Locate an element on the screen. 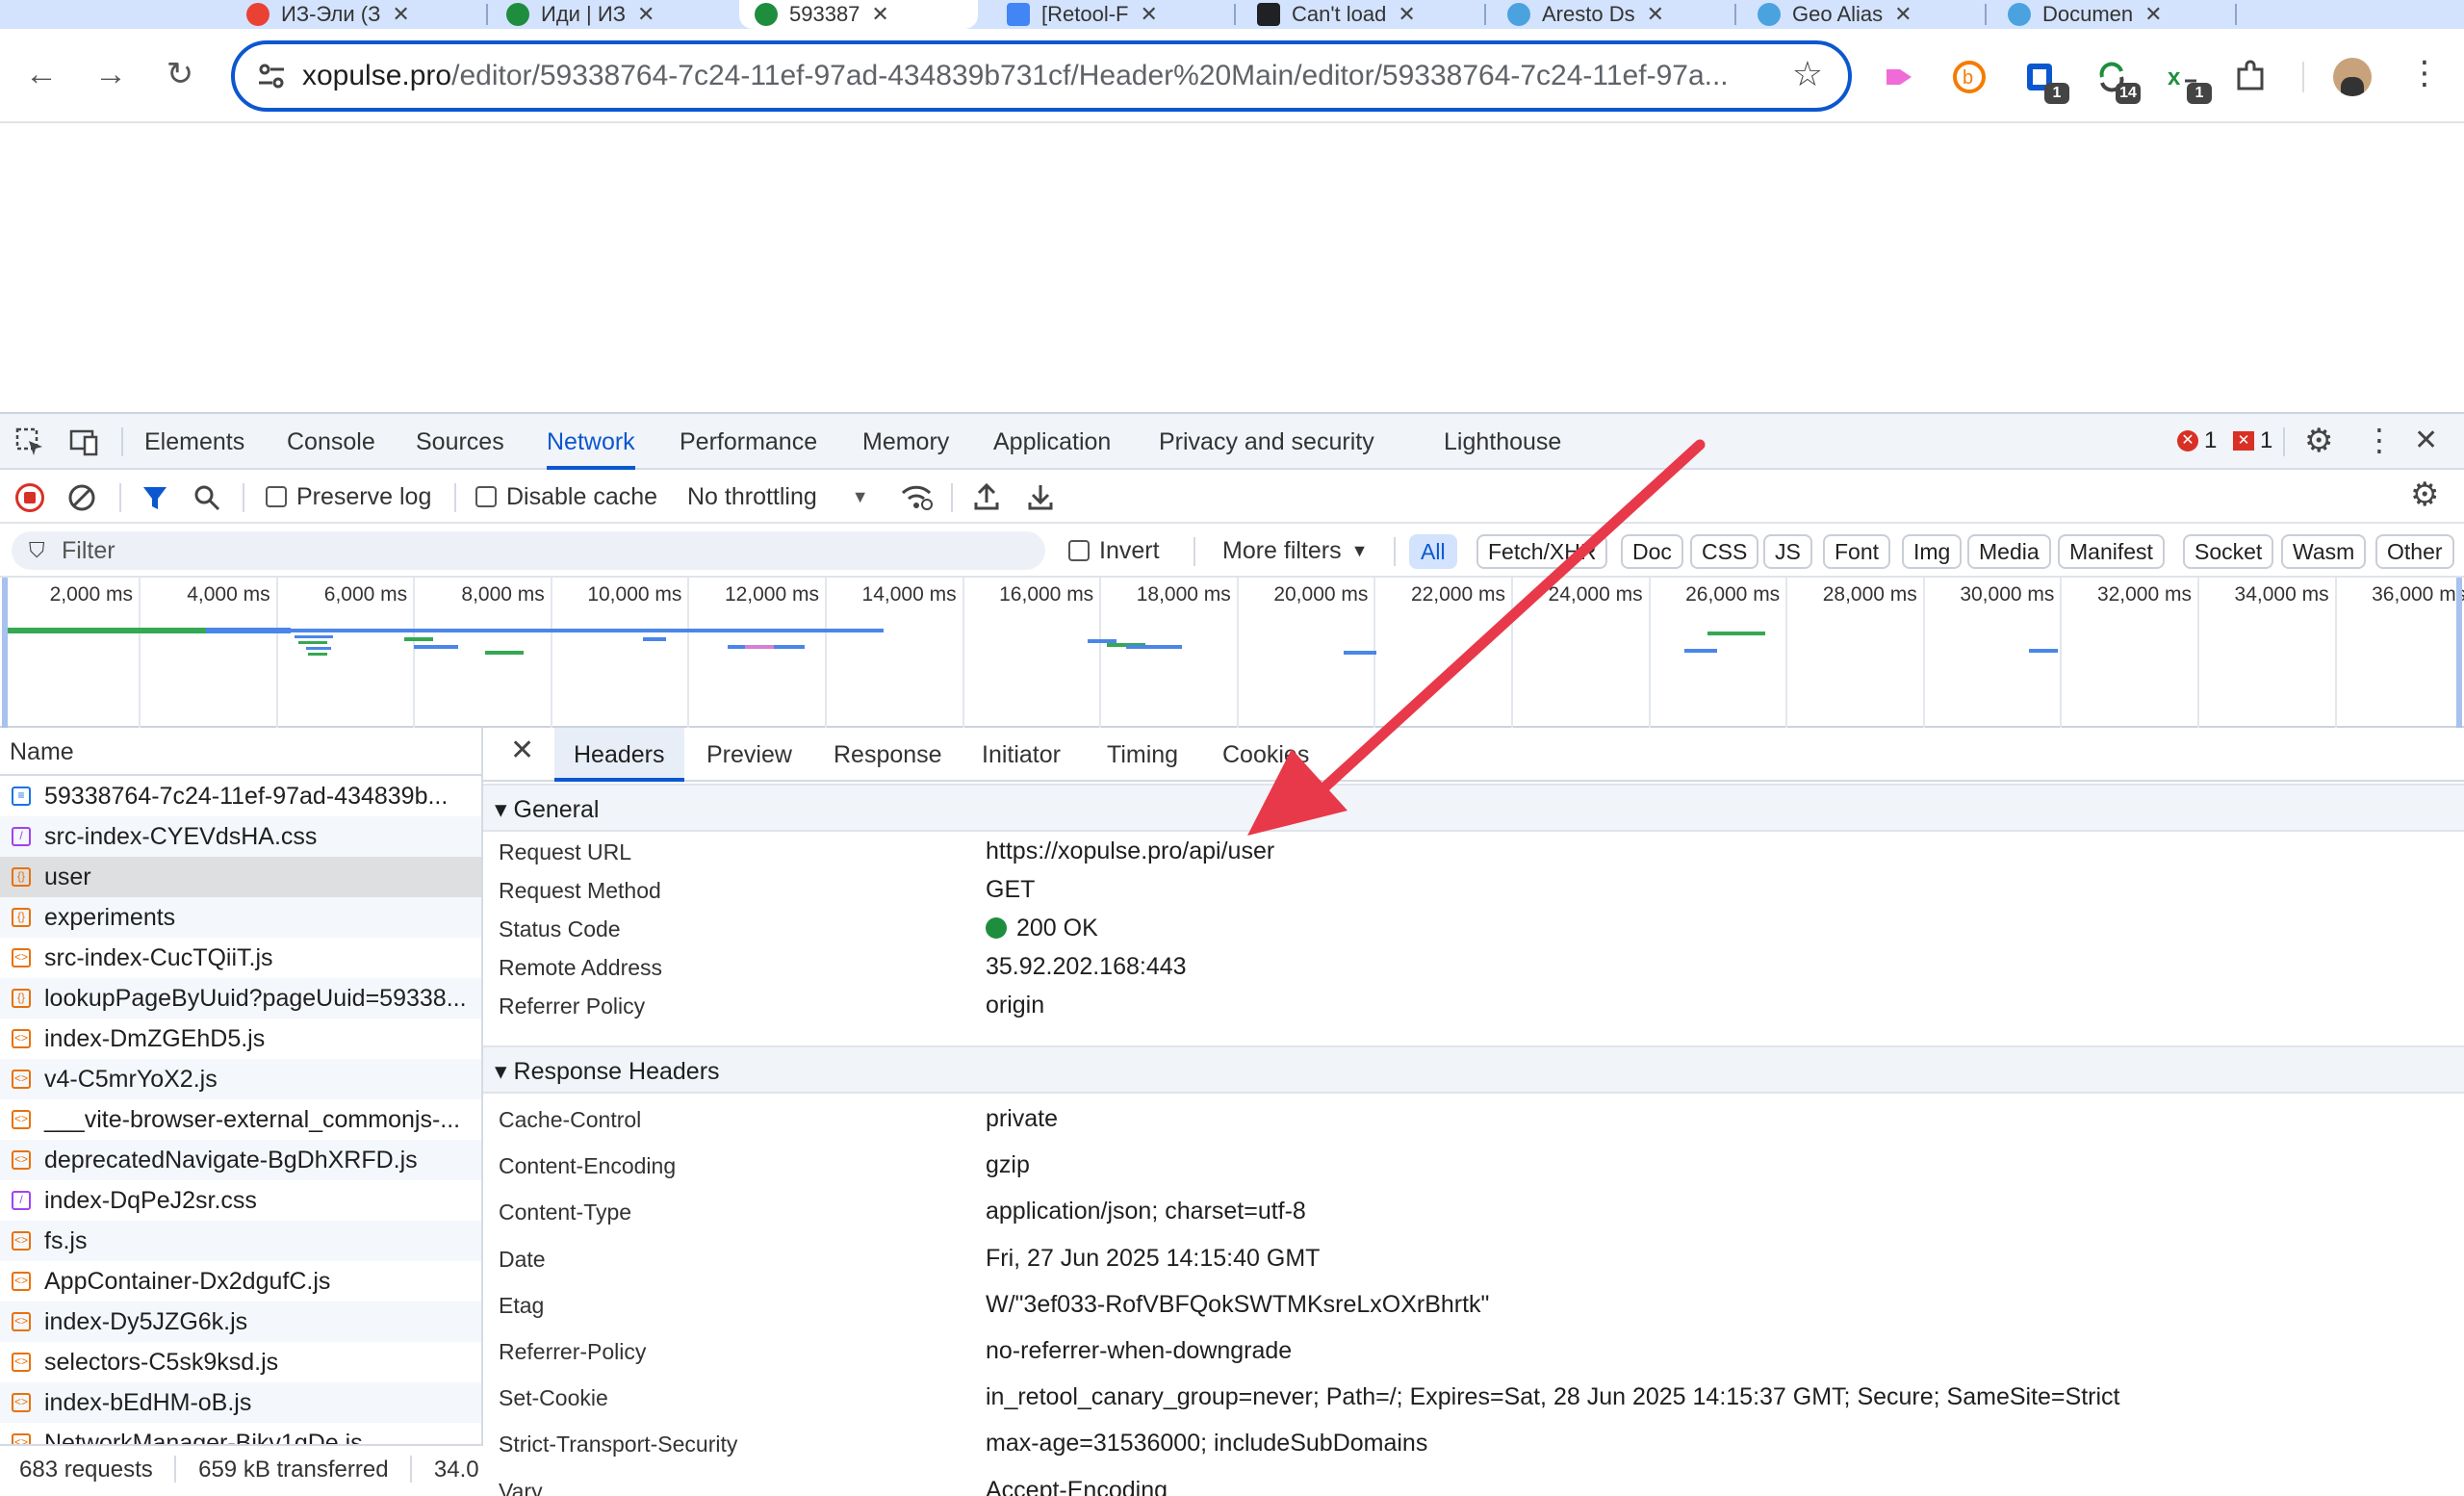 The image size is (2464, 1496). type-chip-wasm: Wasm is located at coordinates (2324, 551).